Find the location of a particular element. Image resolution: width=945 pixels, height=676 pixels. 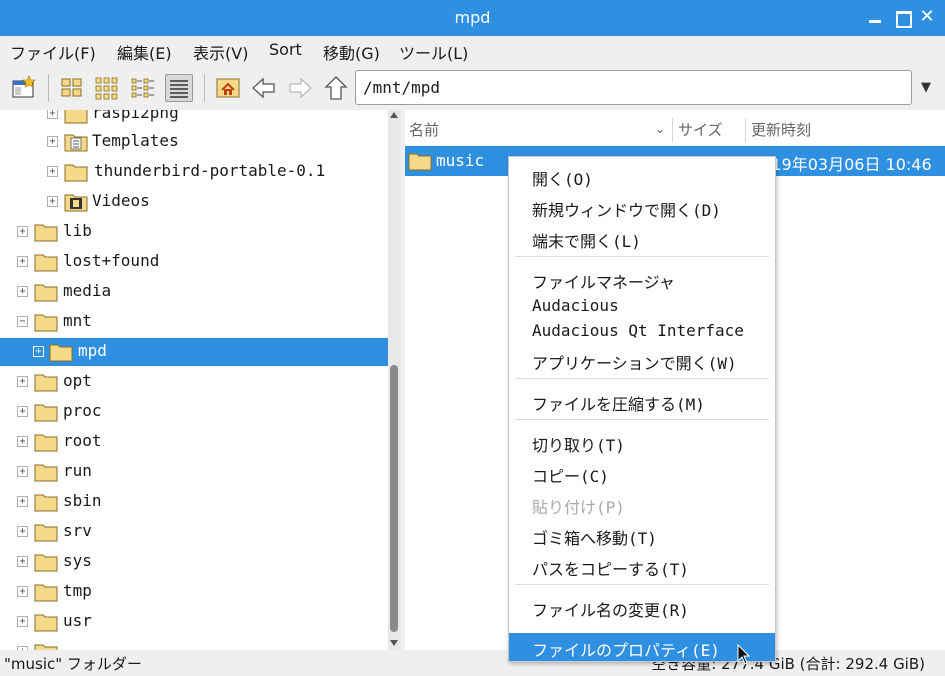

forward-arrow-icon is located at coordinates (300, 88).